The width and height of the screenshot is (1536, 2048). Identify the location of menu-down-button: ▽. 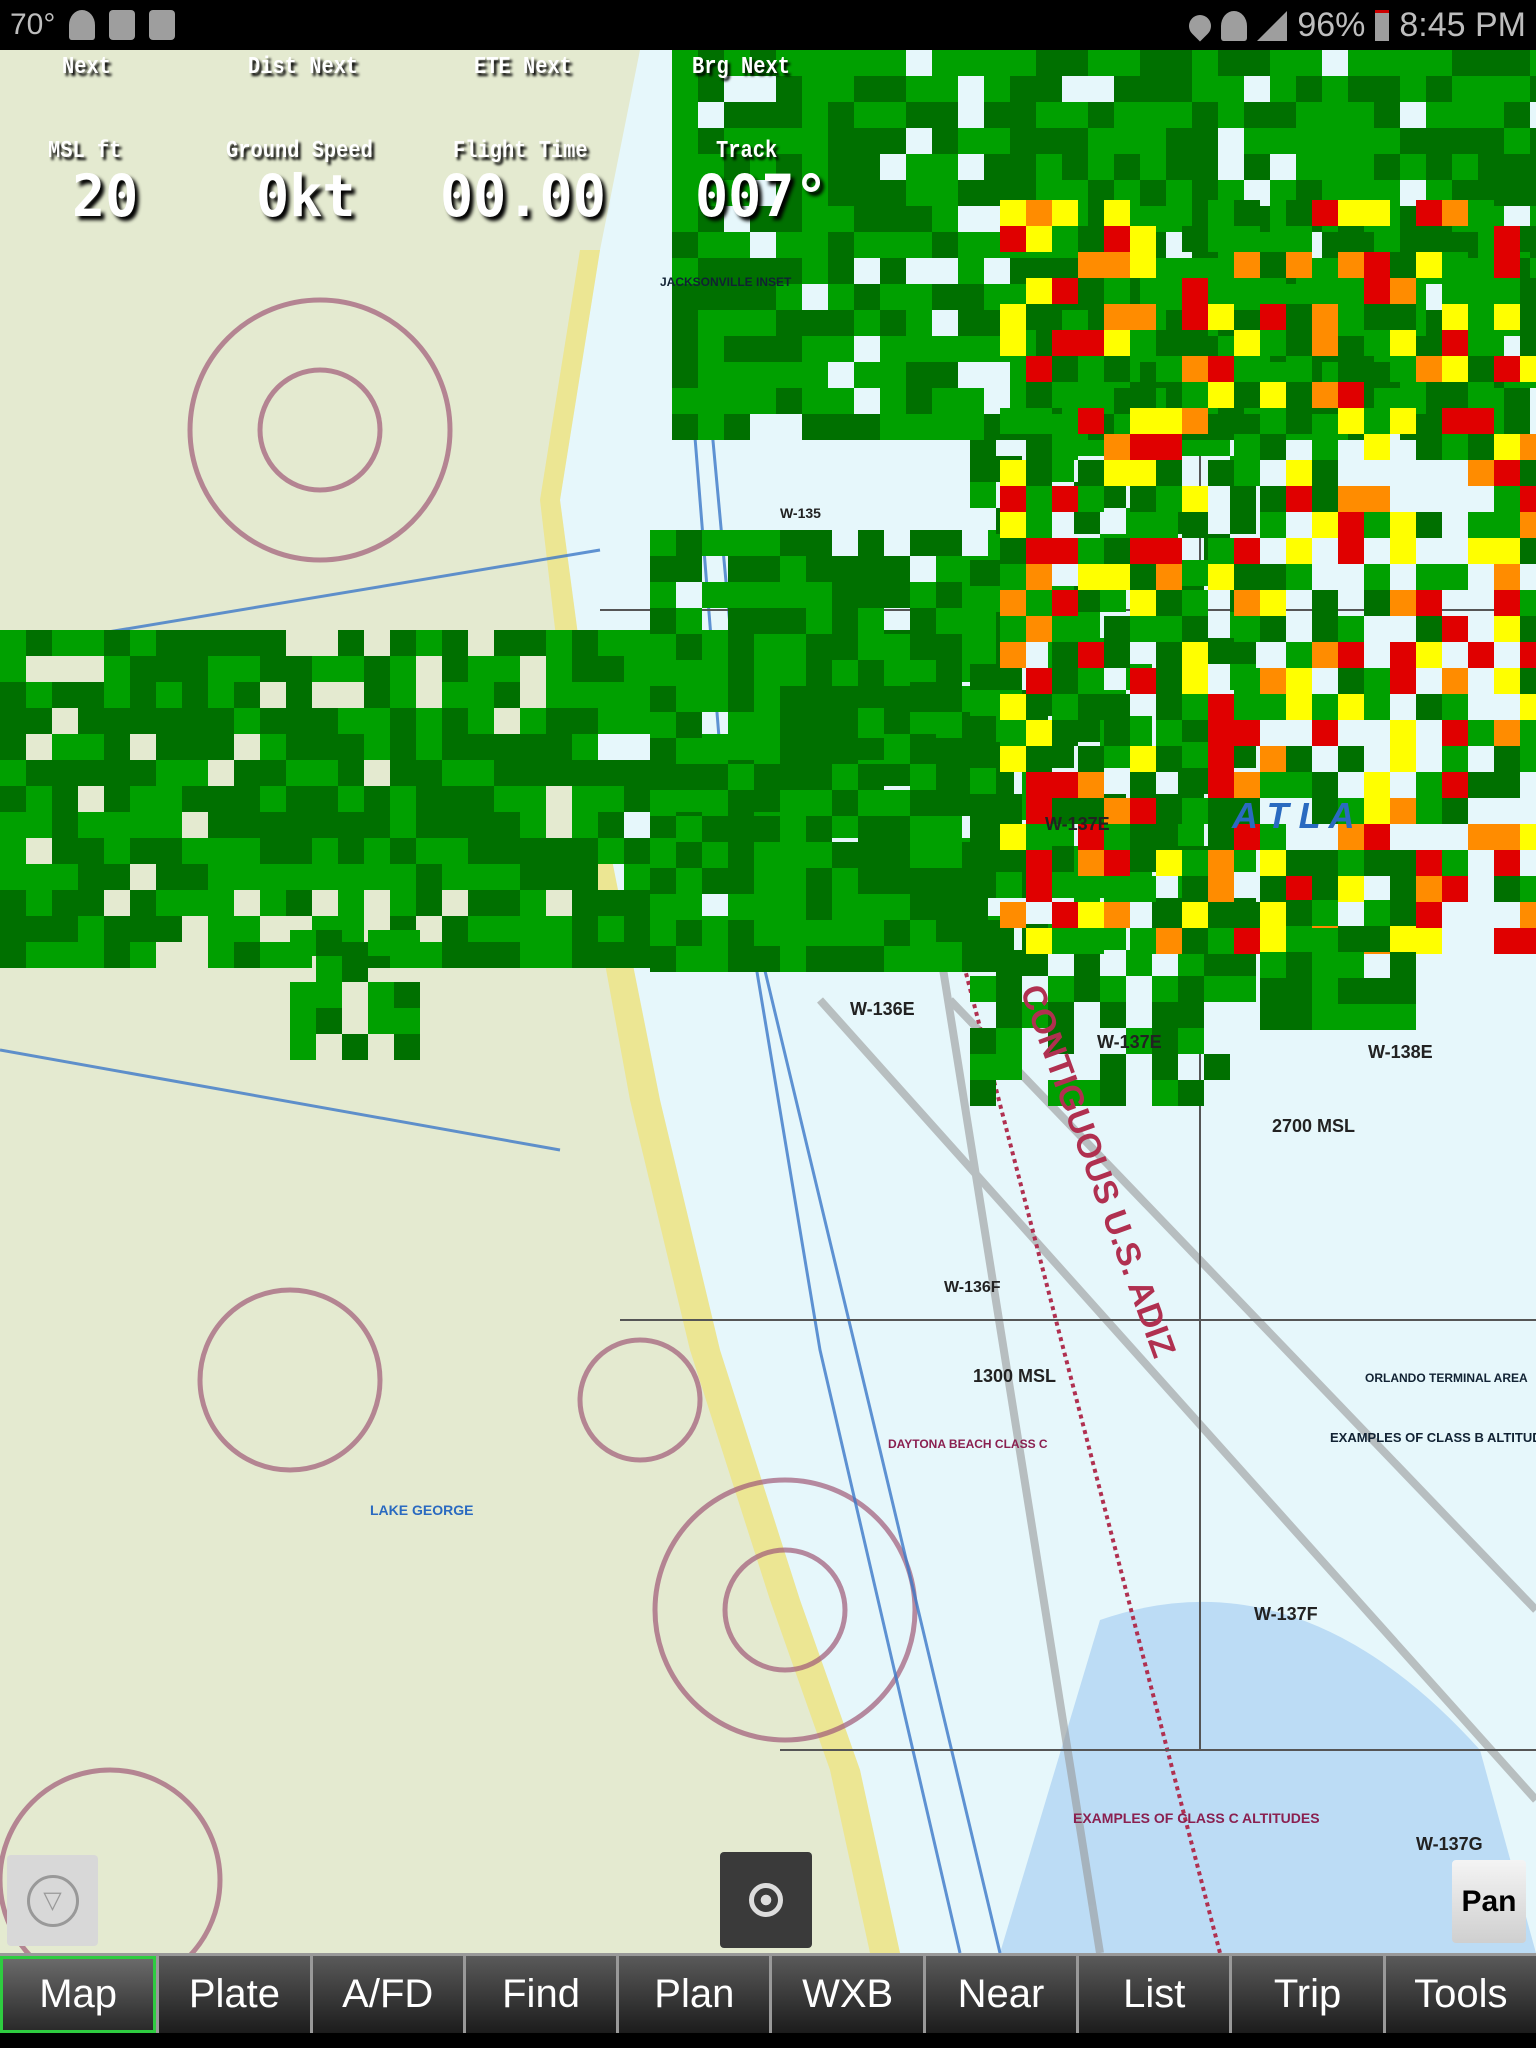
(52, 1900).